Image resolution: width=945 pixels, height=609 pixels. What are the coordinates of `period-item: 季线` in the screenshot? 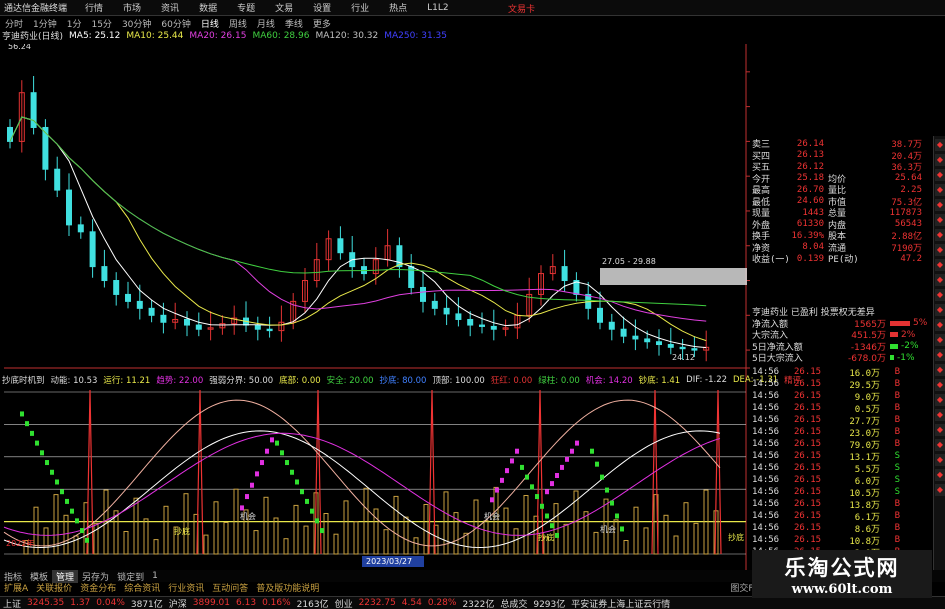 It's located at (294, 23).